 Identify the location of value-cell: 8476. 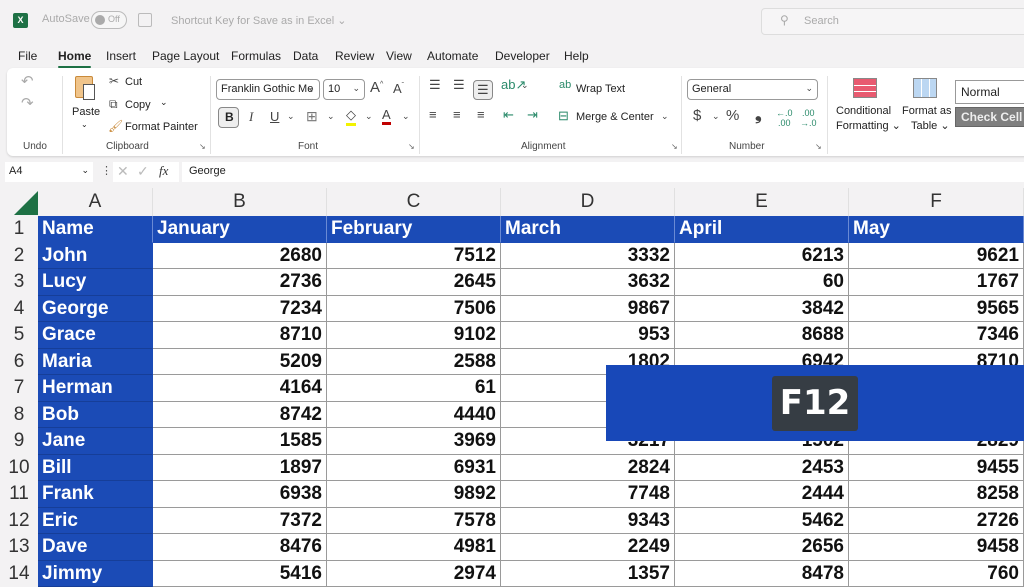
(240, 547).